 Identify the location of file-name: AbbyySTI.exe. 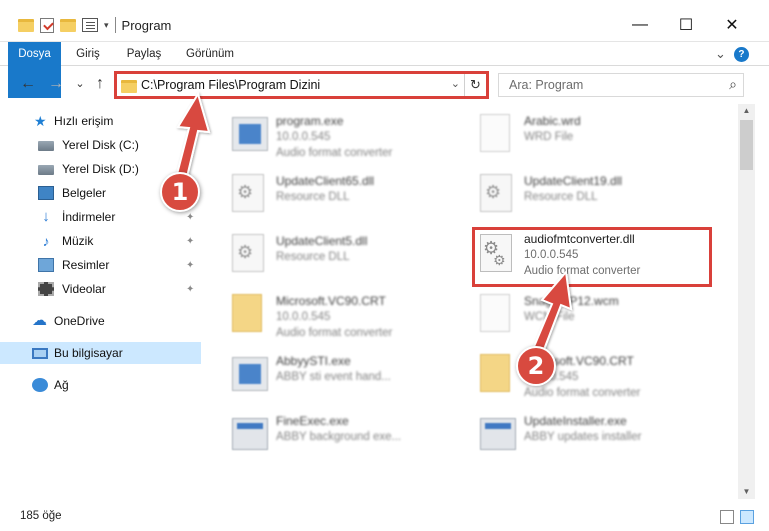
(313, 361).